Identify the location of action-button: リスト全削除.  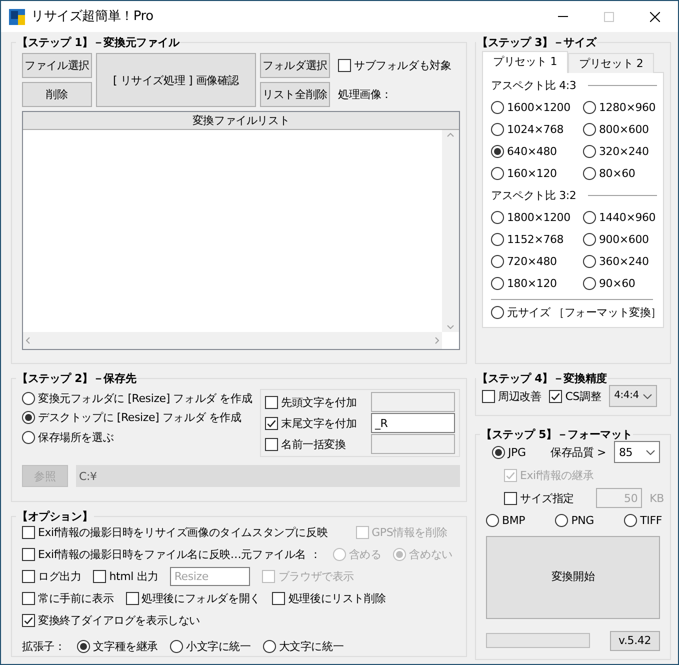
(295, 95).